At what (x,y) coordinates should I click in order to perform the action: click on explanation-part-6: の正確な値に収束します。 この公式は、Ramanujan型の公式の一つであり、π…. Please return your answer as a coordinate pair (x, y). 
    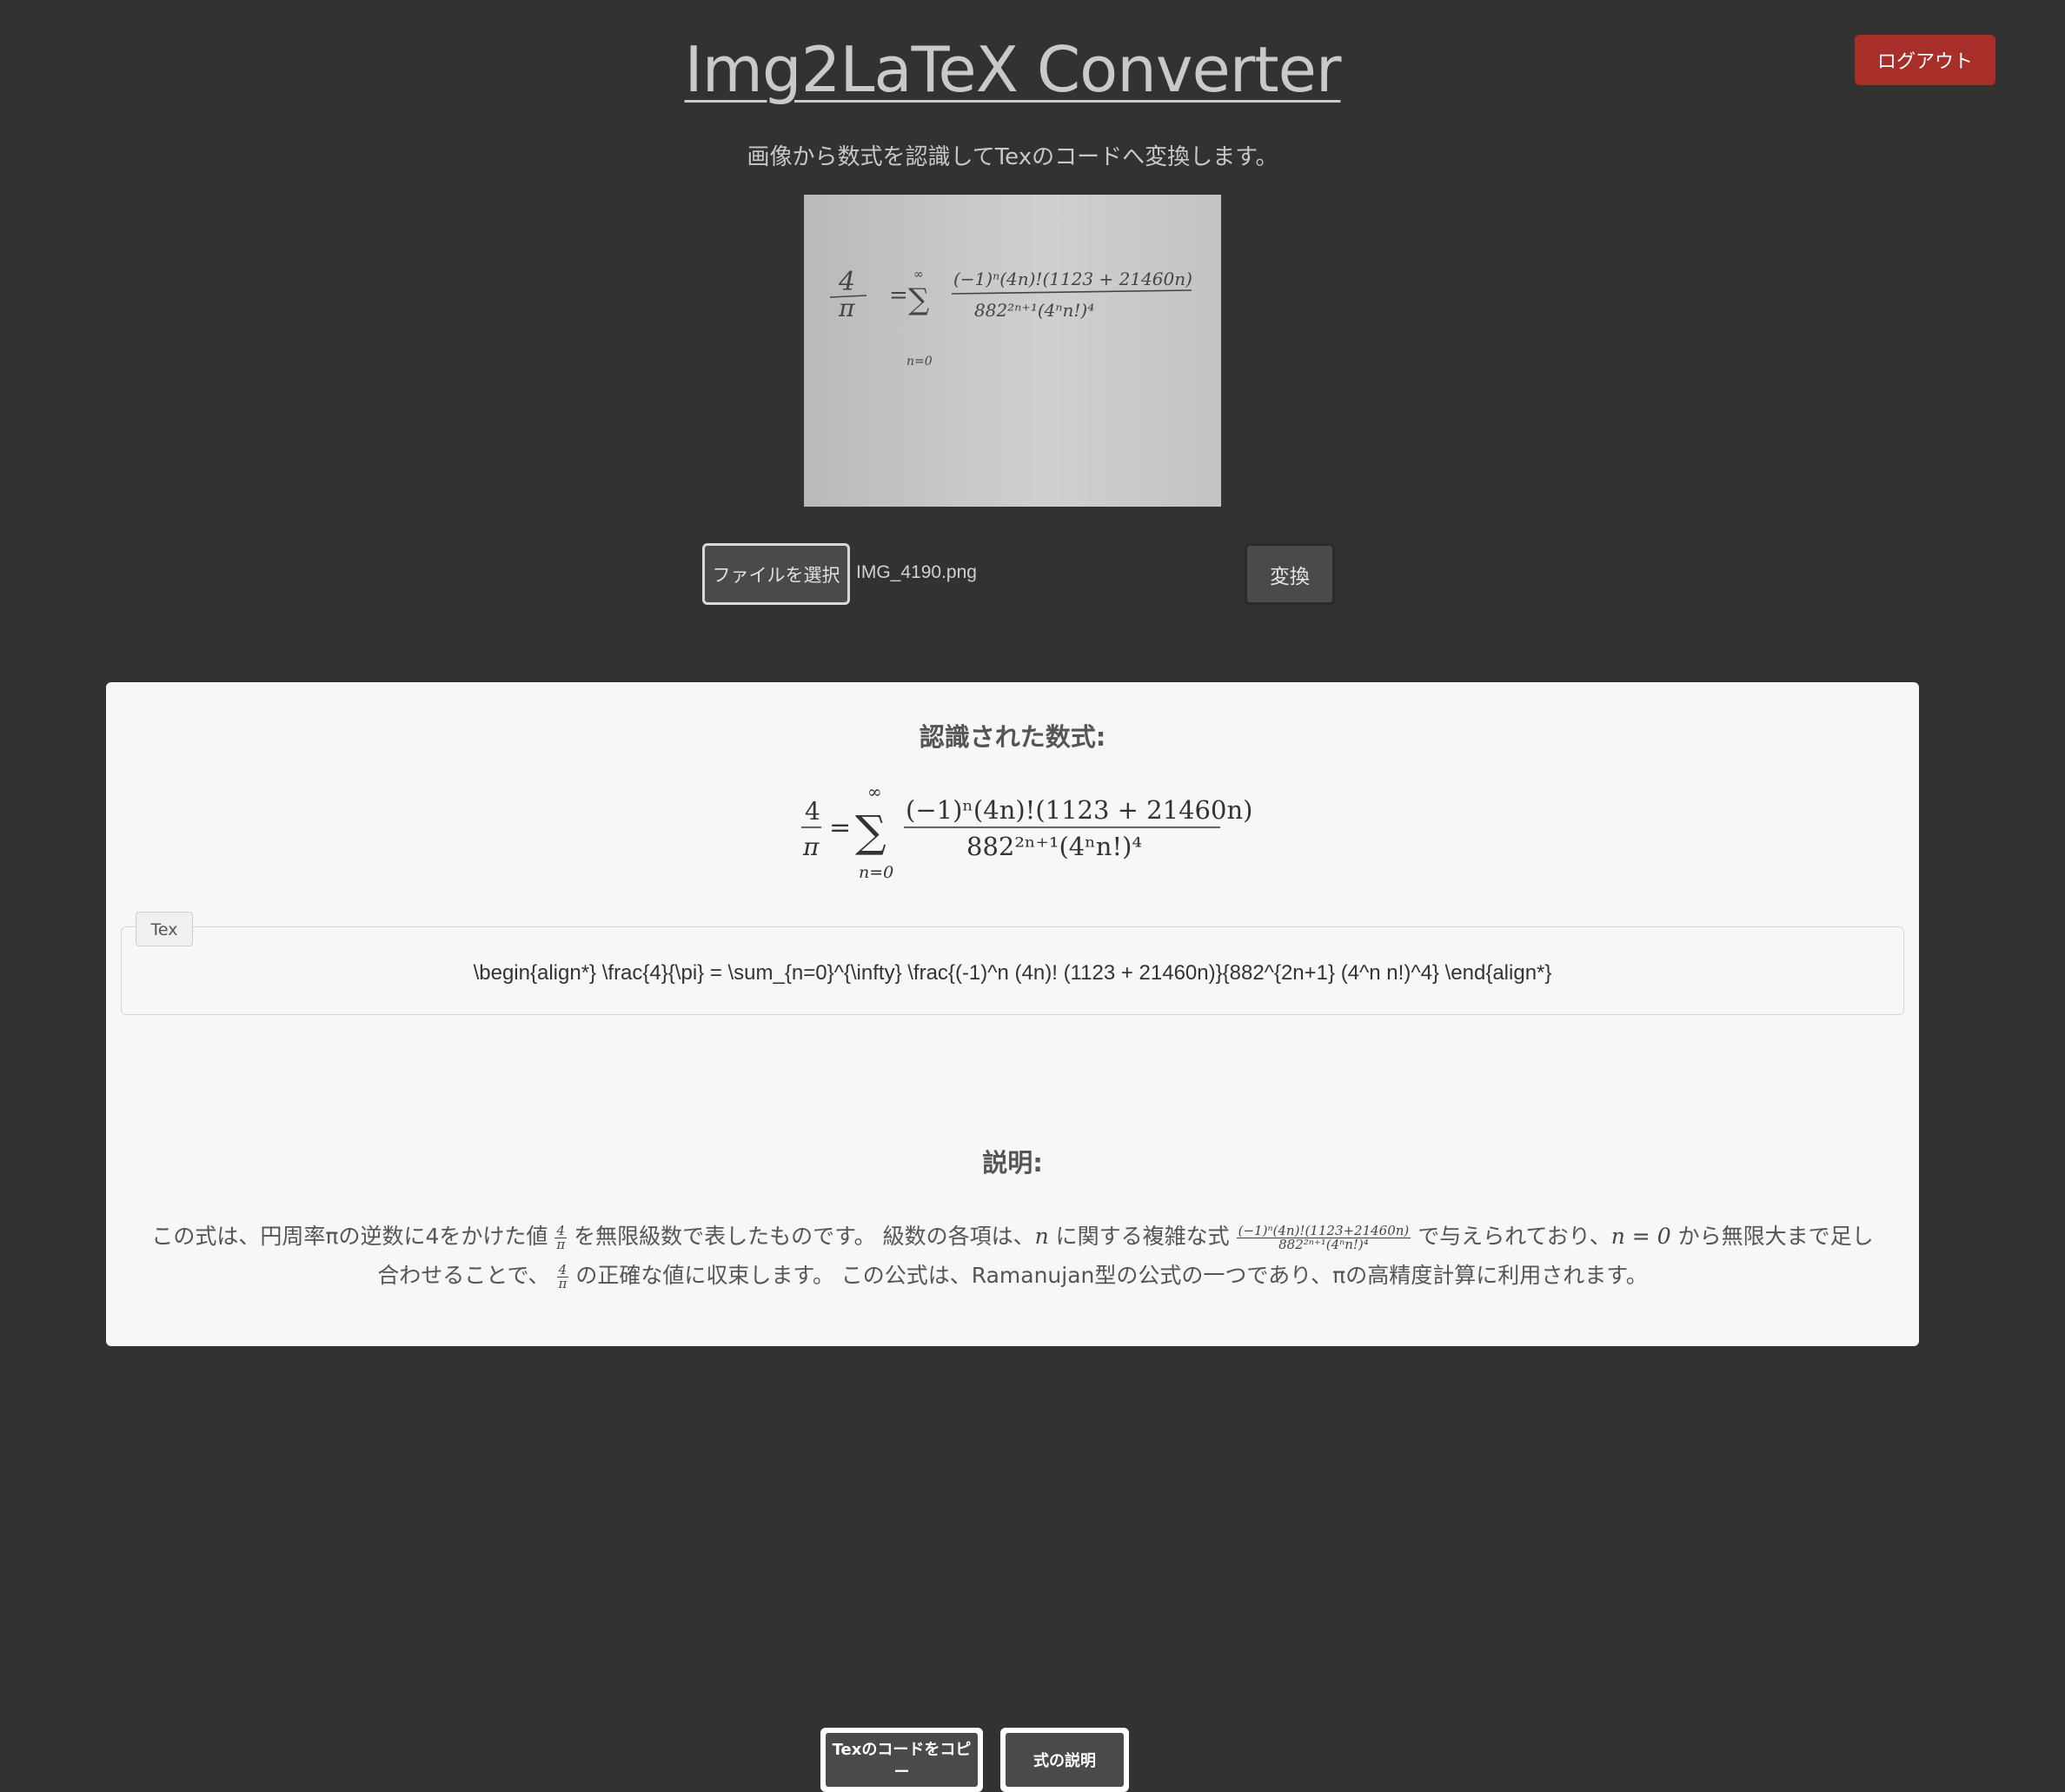
    Looking at the image, I should click on (1111, 1275).